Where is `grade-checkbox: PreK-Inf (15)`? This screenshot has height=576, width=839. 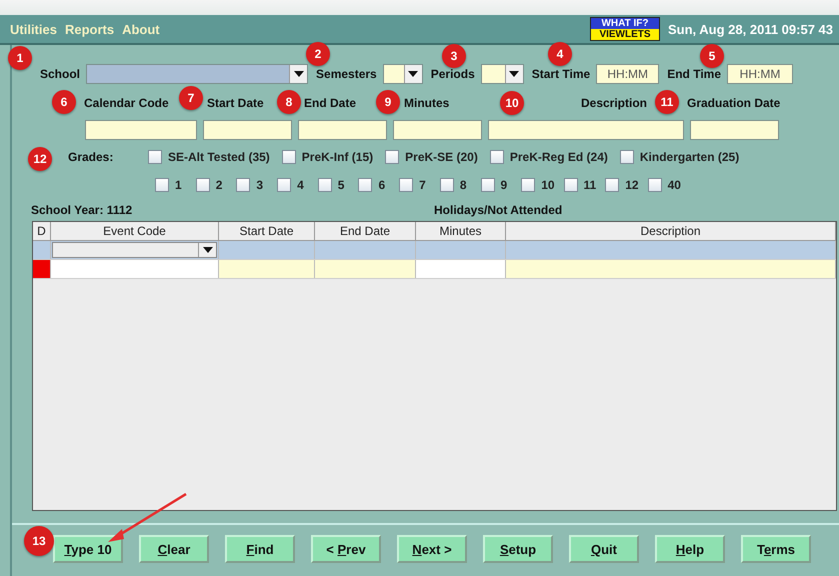 grade-checkbox: PreK-Inf (15) is located at coordinates (328, 157).